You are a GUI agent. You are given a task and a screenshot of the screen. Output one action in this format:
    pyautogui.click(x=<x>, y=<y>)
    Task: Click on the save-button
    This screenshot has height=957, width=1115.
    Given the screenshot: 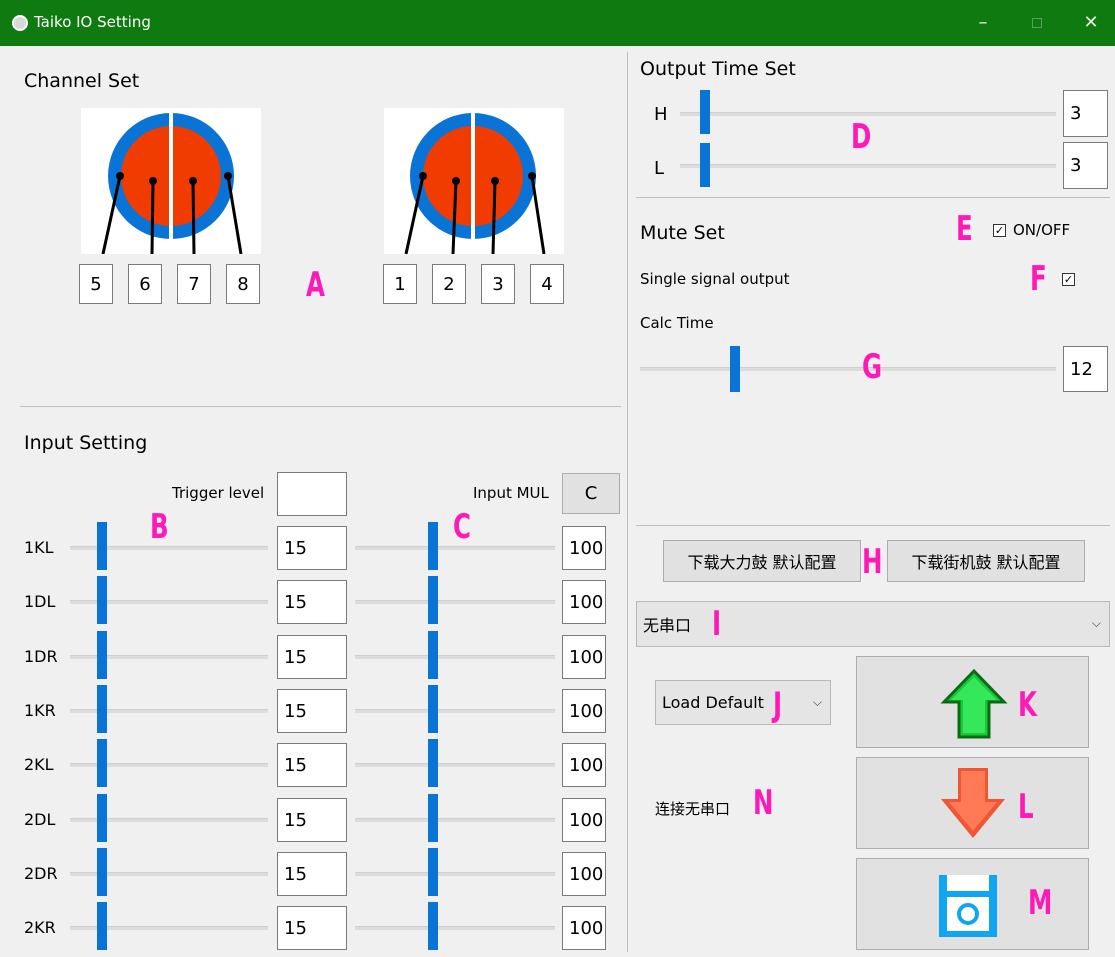 What is the action you would take?
    pyautogui.click(x=972, y=904)
    